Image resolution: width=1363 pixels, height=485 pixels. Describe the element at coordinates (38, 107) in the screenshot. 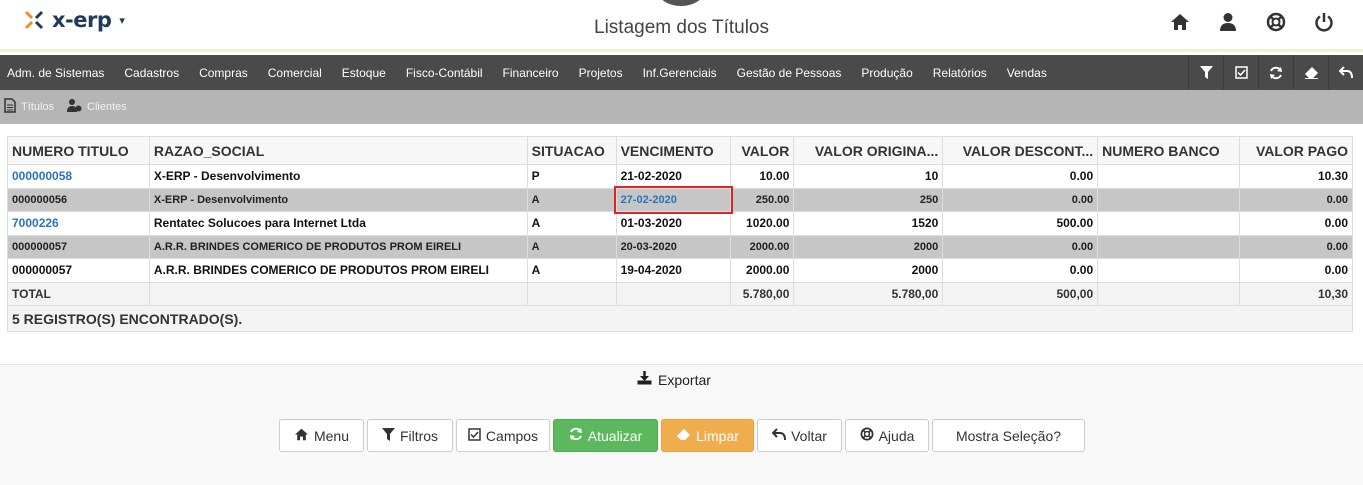

I see `breadcrumb-label: Títulos` at that location.